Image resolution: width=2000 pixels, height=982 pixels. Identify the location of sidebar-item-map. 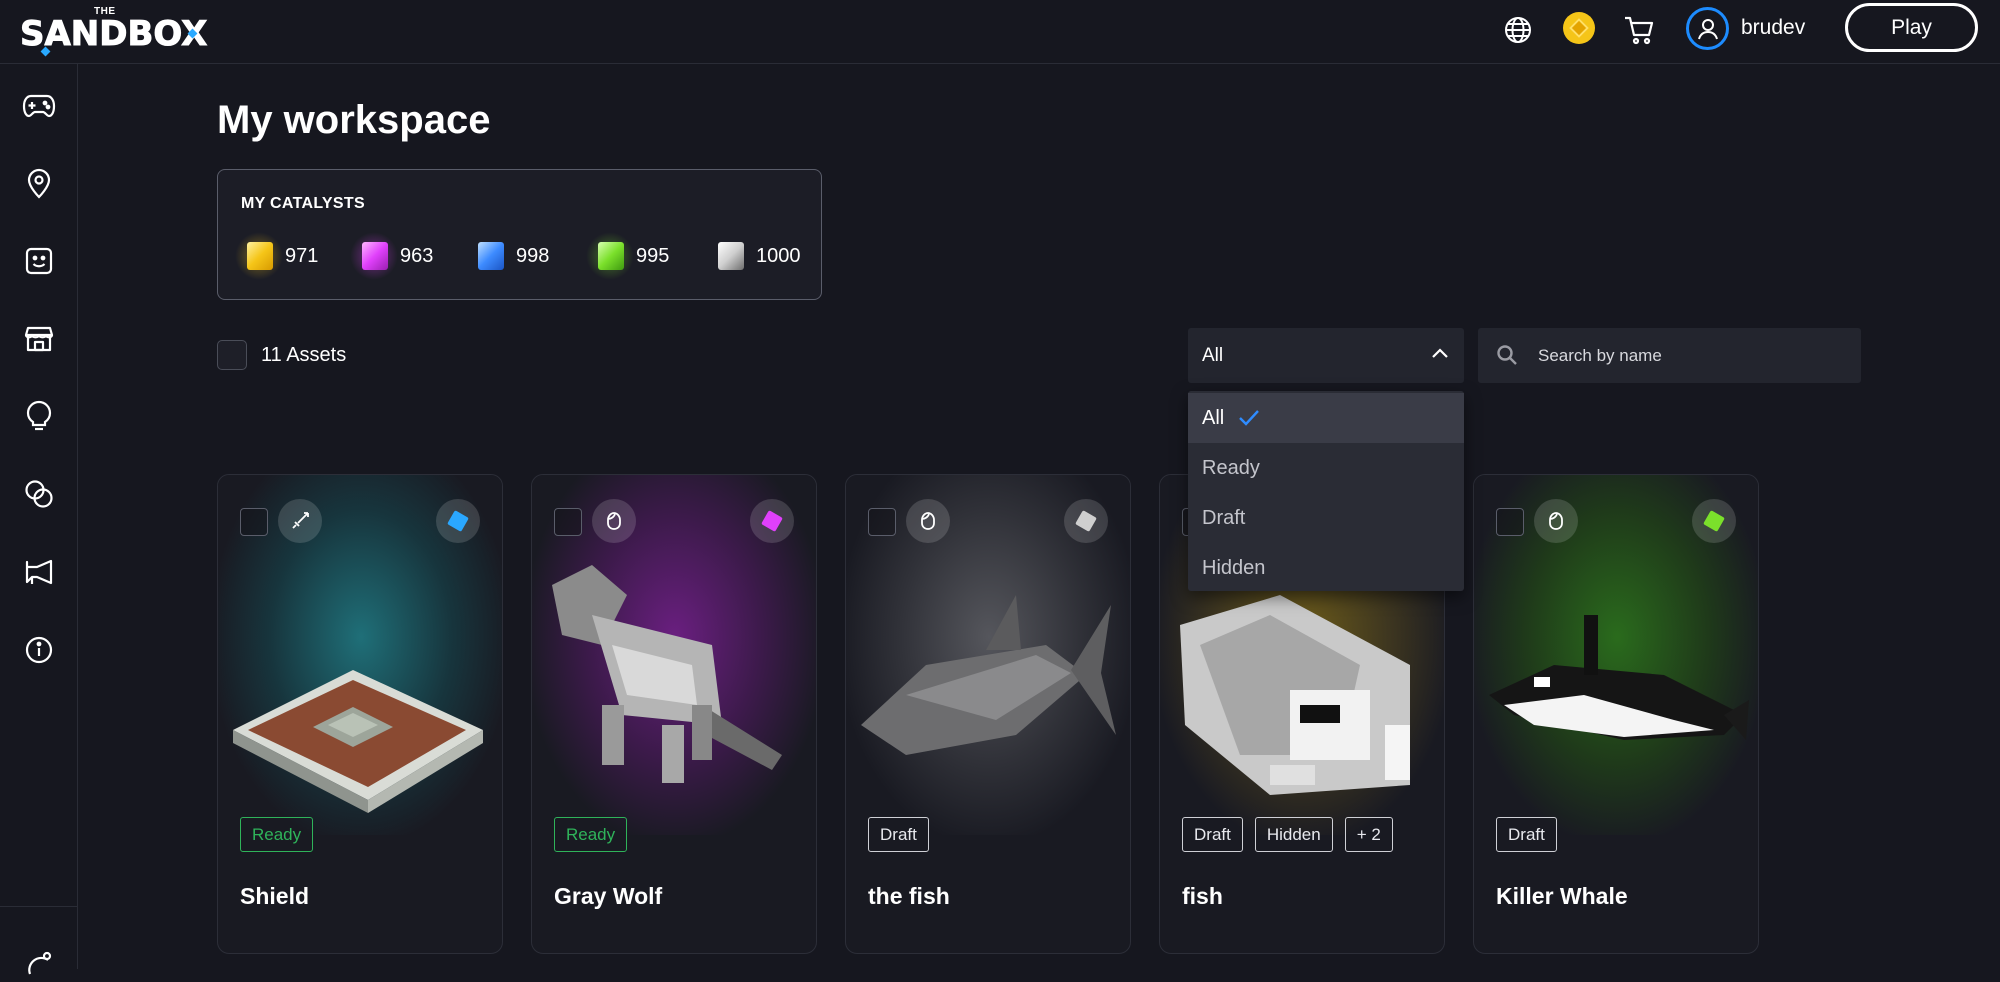
(39, 183).